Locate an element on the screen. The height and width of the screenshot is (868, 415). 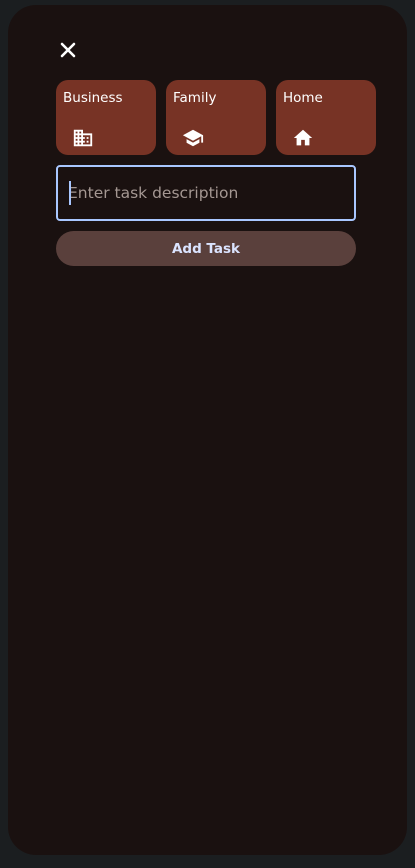
text-cursor is located at coordinates (70, 193).